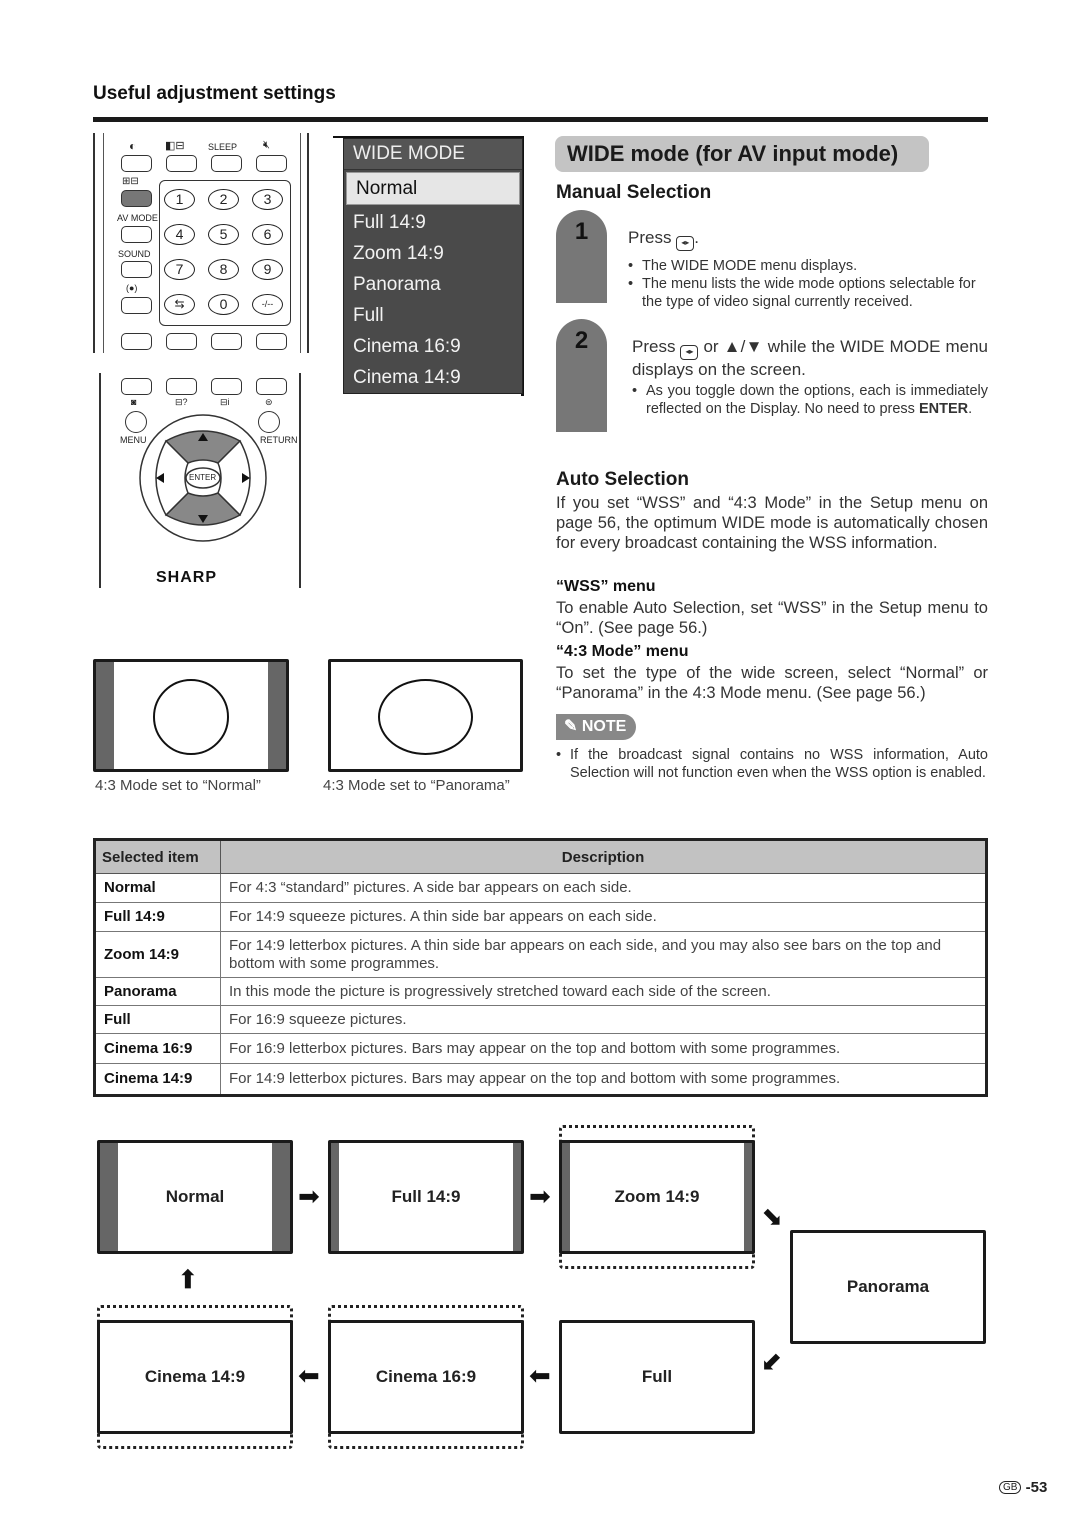  What do you see at coordinates (267, 199) in the screenshot?
I see `number-button-3: 3` at bounding box center [267, 199].